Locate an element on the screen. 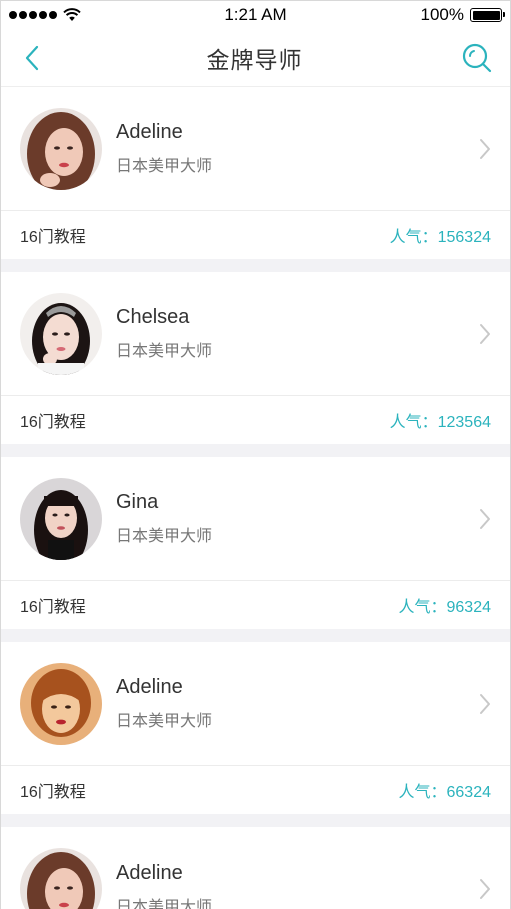 Image resolution: width=511 pixels, height=909 pixels. teacher-name: Chelsea is located at coordinates (153, 317).